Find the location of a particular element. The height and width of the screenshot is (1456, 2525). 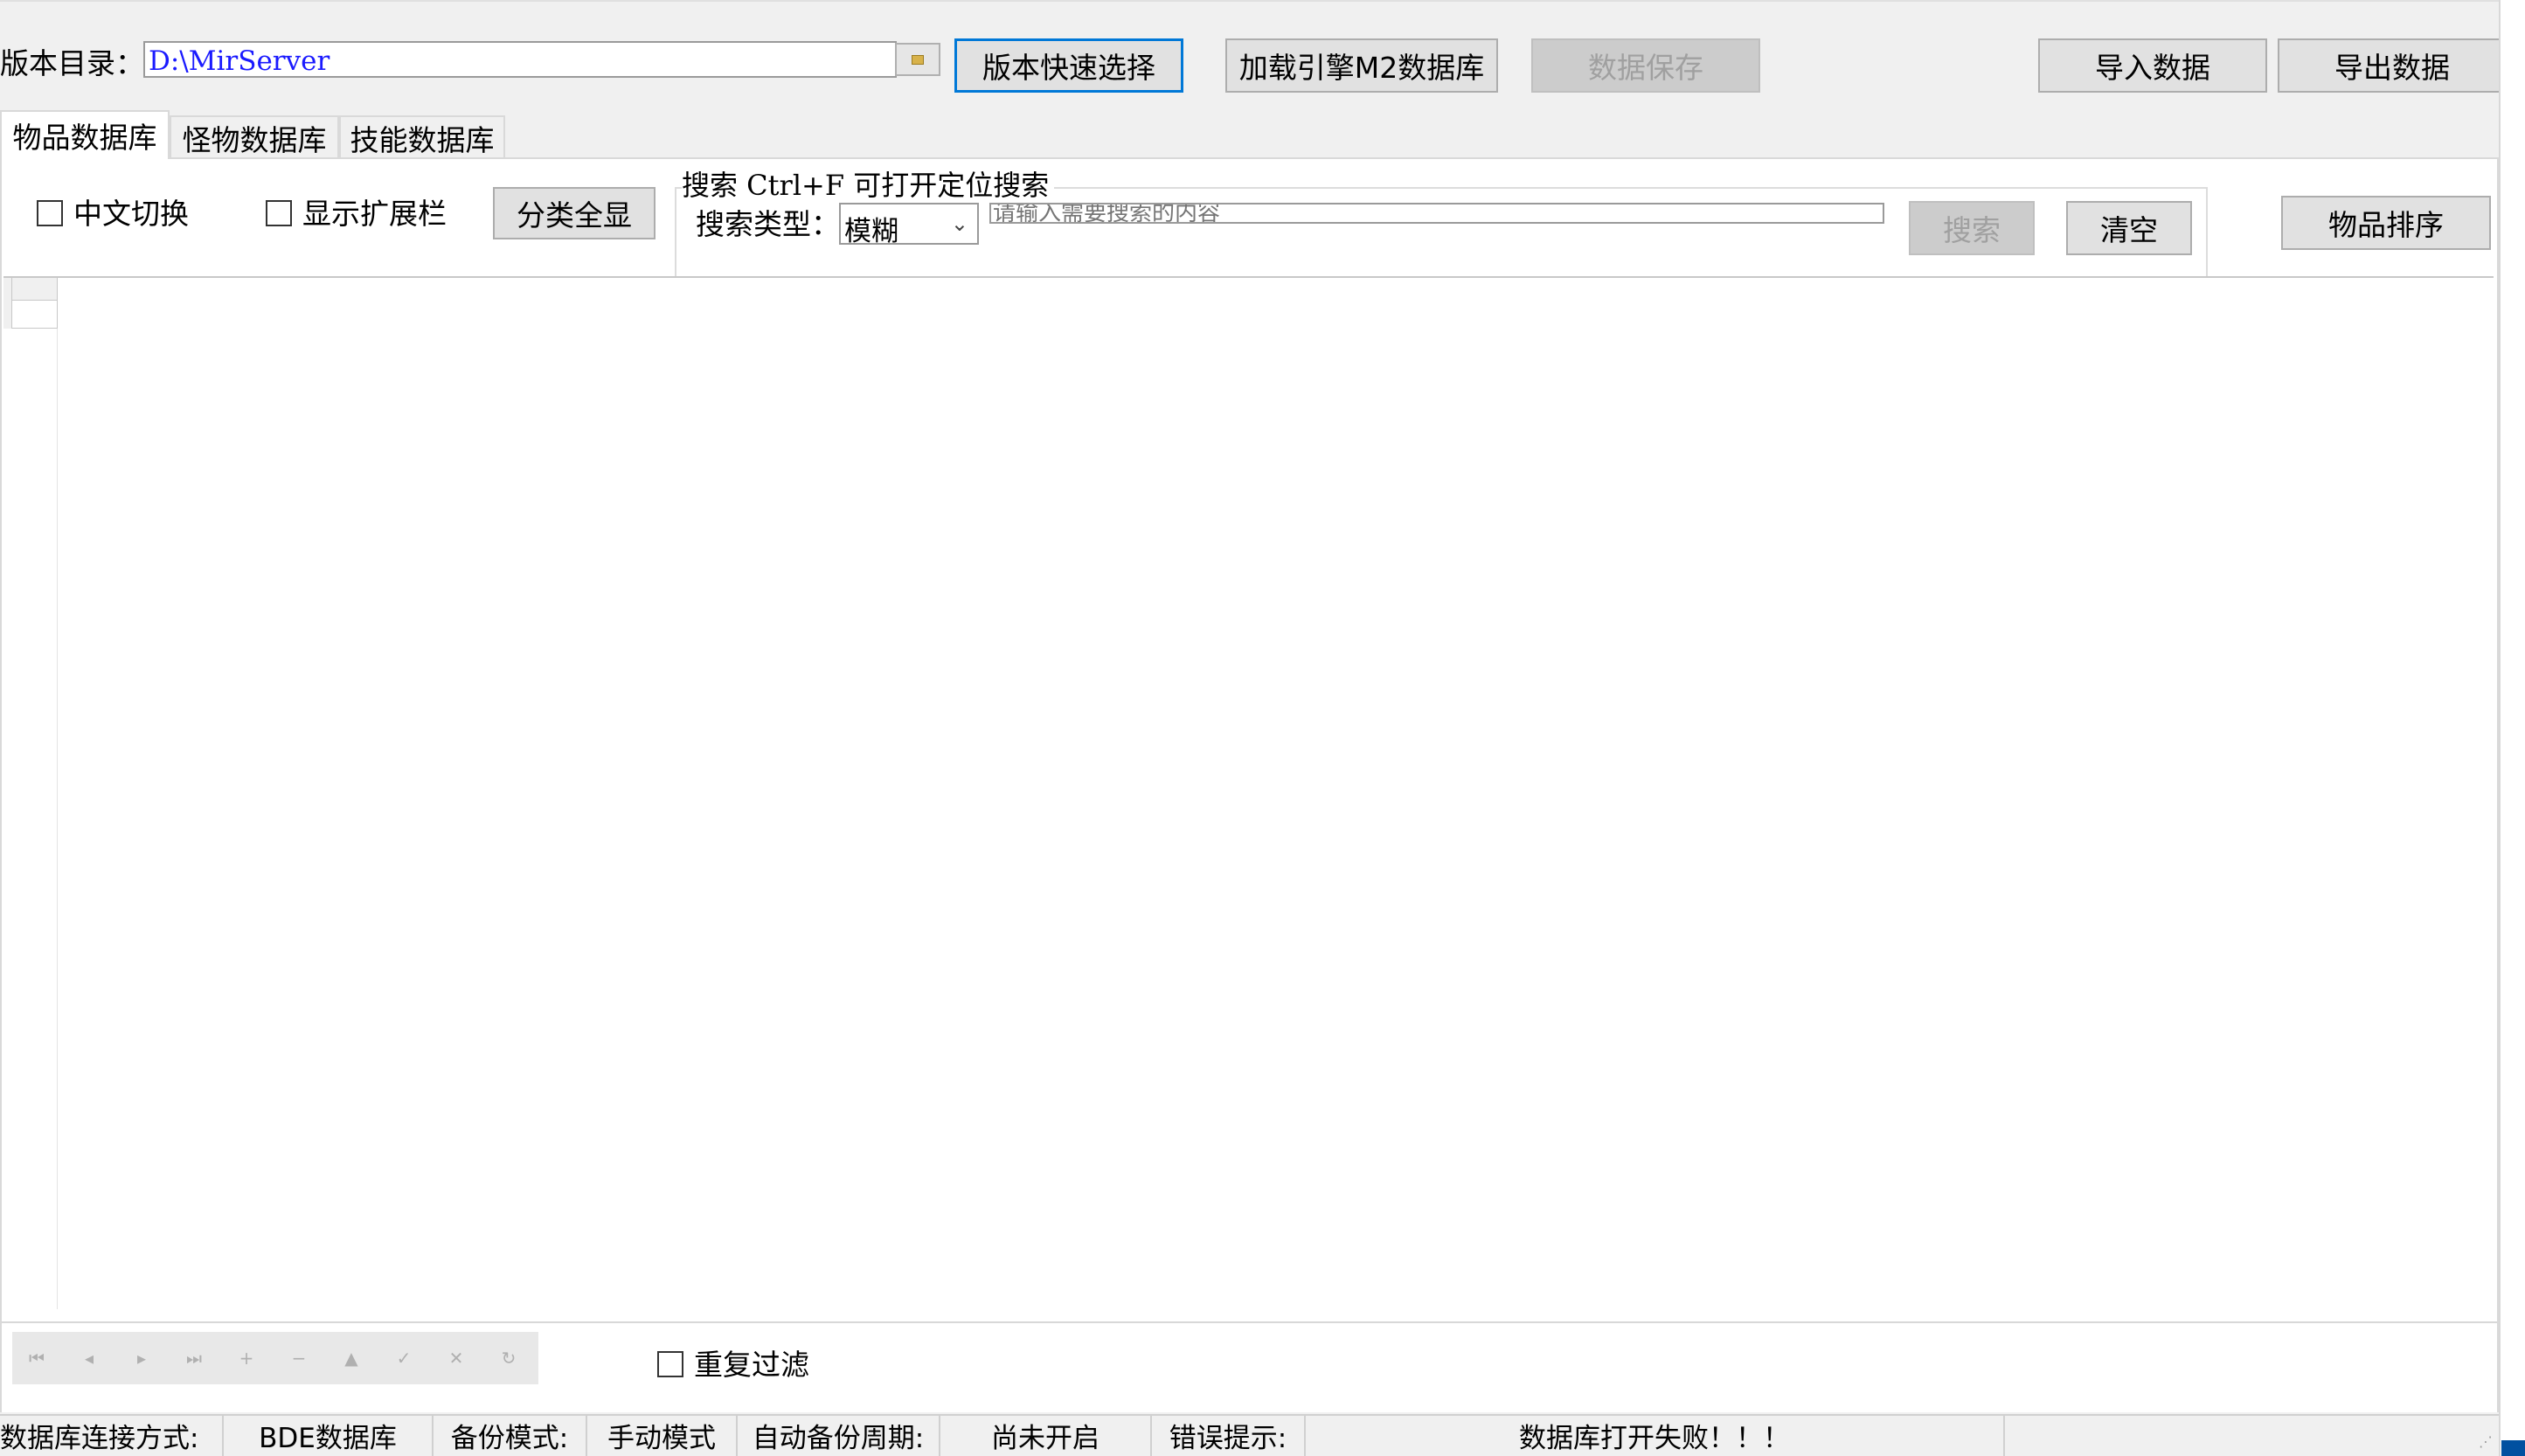

grid-row-indicator-column is located at coordinates (30, 793).